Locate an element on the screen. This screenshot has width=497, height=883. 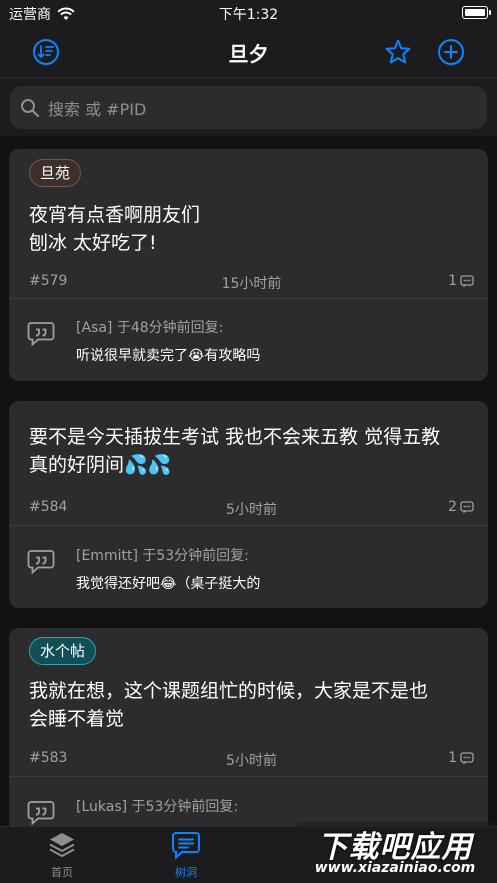
post-meta: #584 5小时前 2 is located at coordinates (251, 509).